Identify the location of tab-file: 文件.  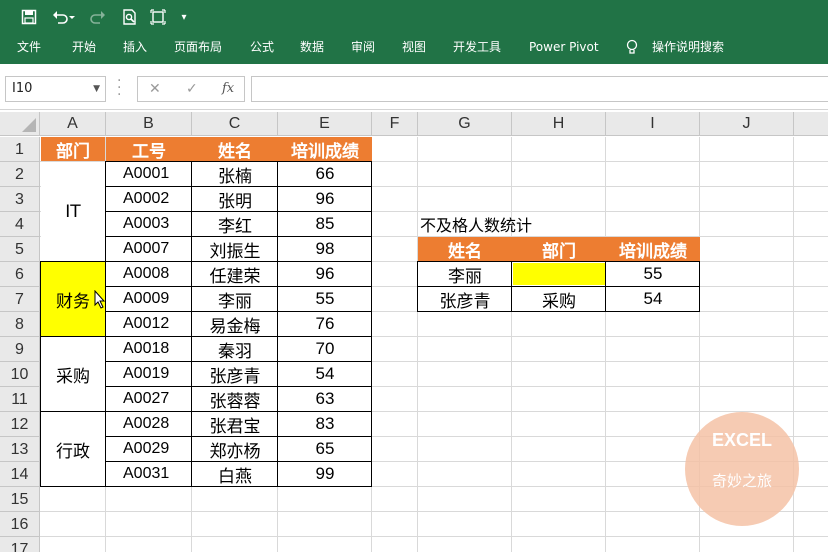
(29, 49).